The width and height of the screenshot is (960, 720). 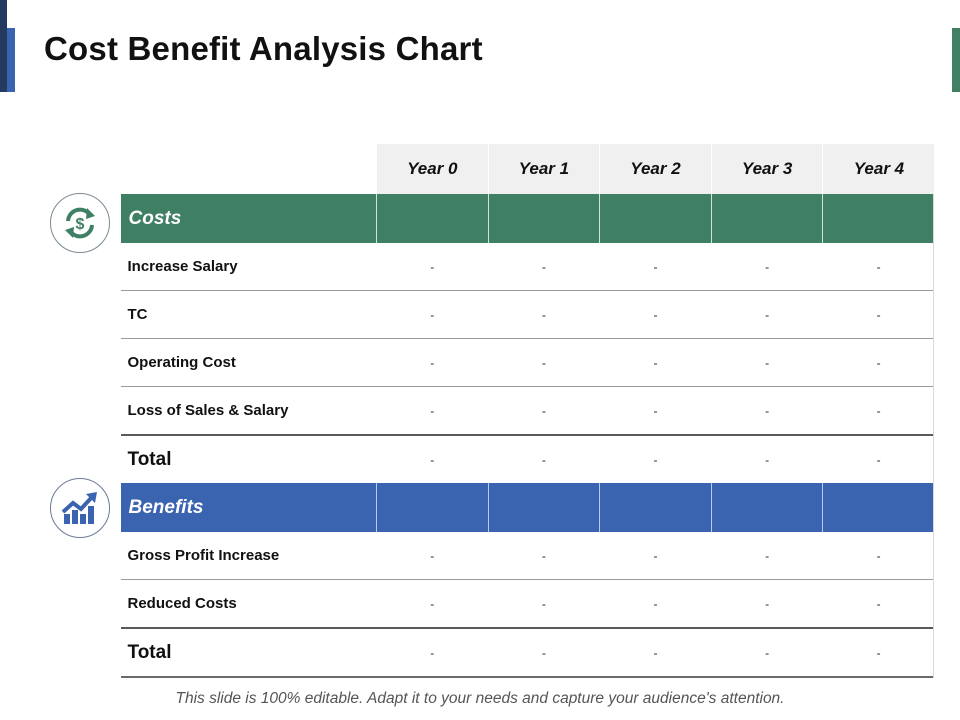 I want to click on accent-bar-dark, so click(x=3, y=46).